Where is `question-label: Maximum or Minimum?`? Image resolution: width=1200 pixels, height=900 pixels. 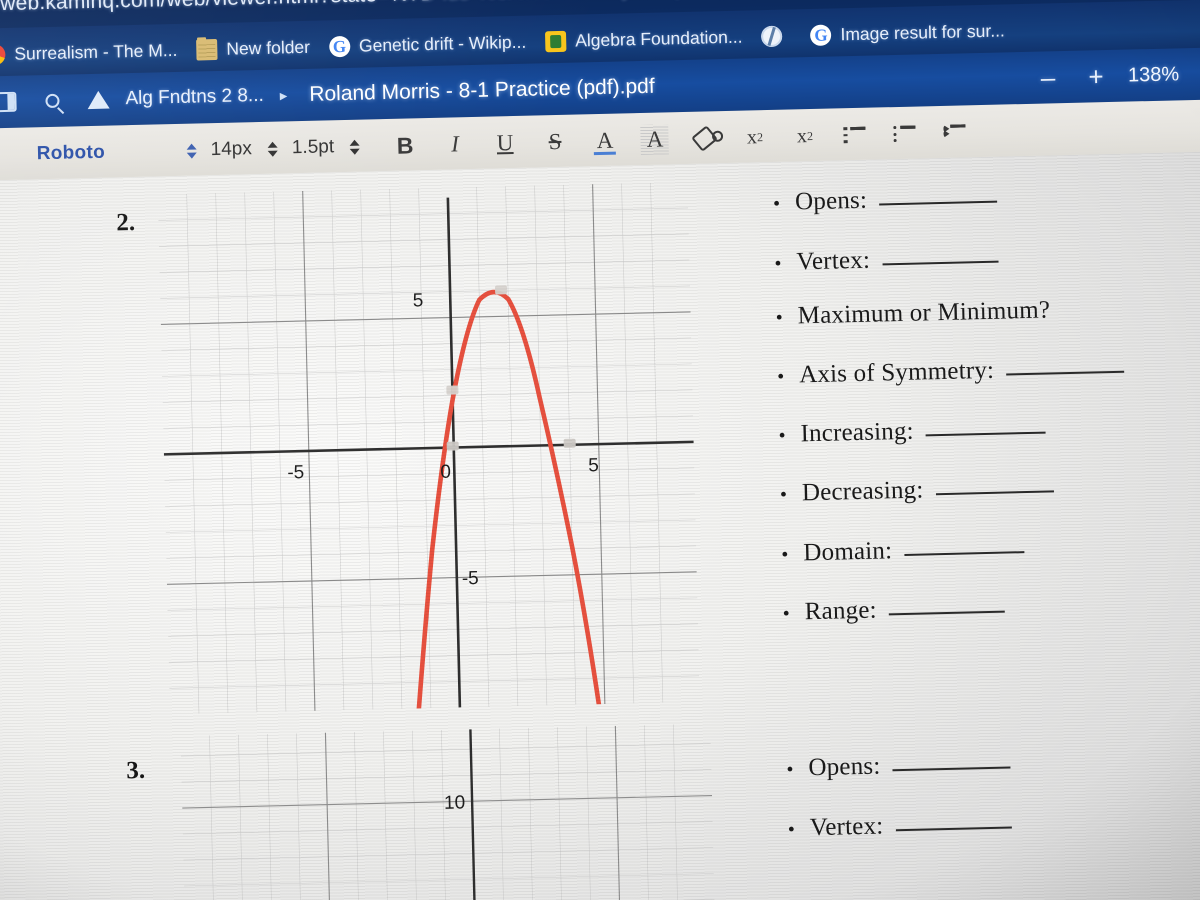 question-label: Maximum or Minimum? is located at coordinates (924, 312).